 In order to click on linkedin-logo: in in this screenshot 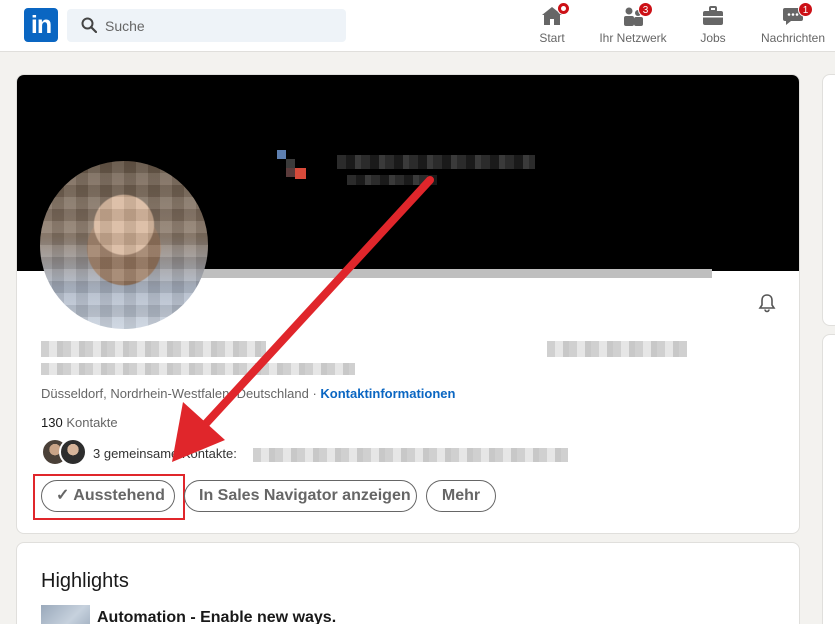, I will do `click(41, 25)`.